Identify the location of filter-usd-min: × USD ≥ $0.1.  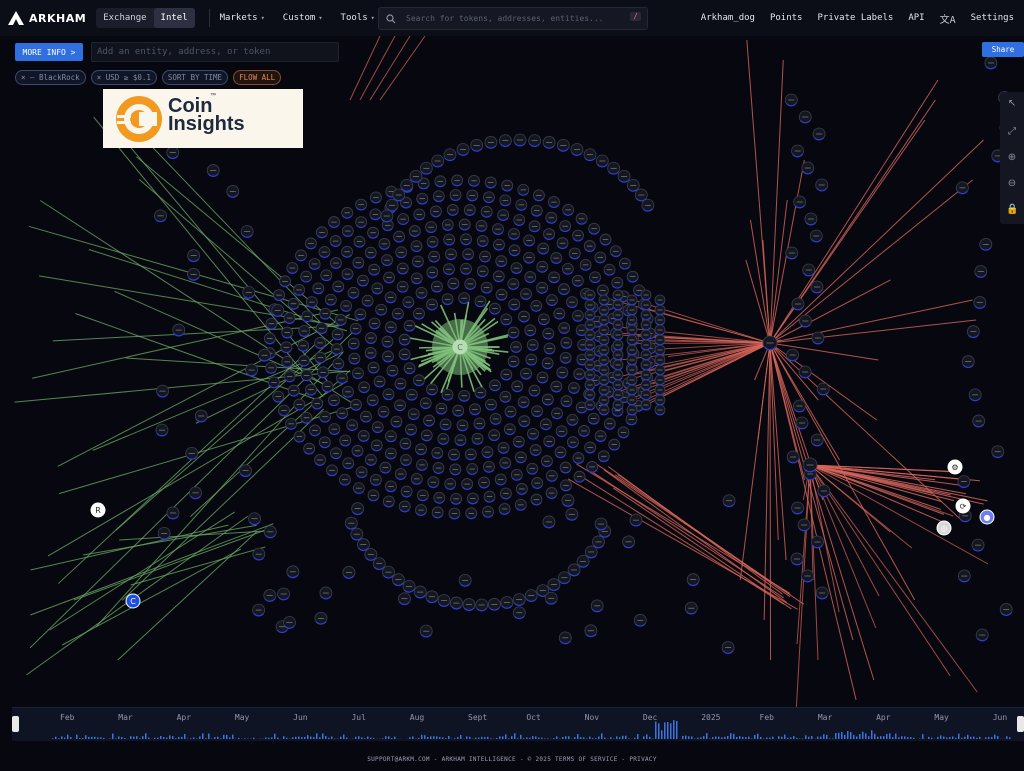
(123, 77).